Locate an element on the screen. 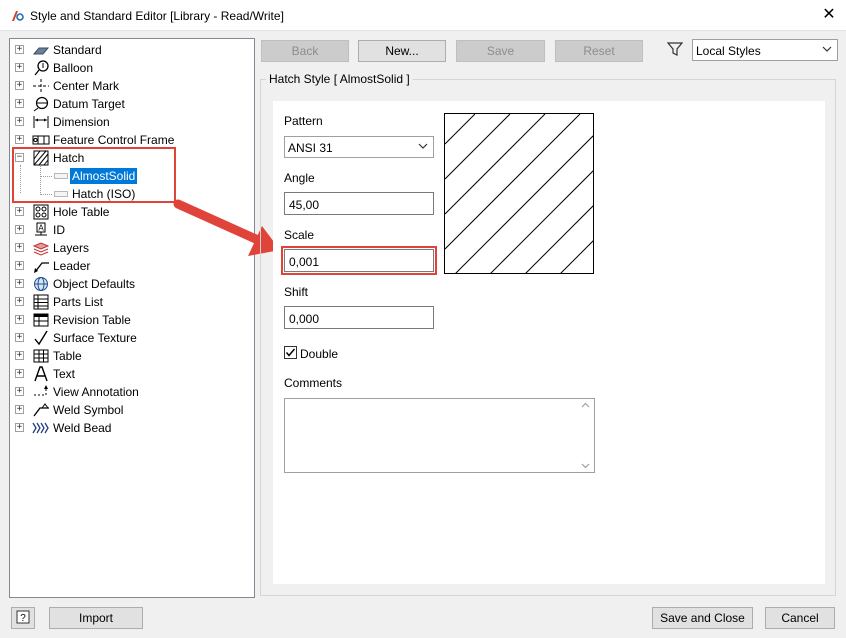 Image resolution: width=846 pixels, height=638 pixels. tree-item-label: Balloon is located at coordinates (73, 68).